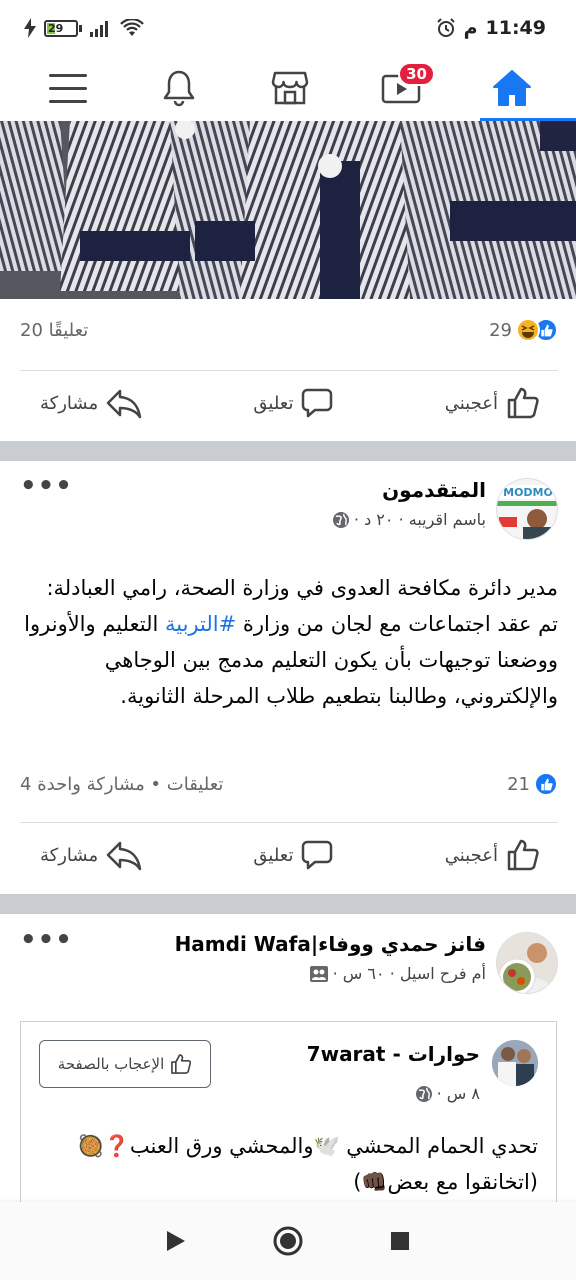 The image size is (576, 1280). What do you see at coordinates (289, 330) in the screenshot?
I see `post1-reaction-summary: 20 تعليقًا 29` at bounding box center [289, 330].